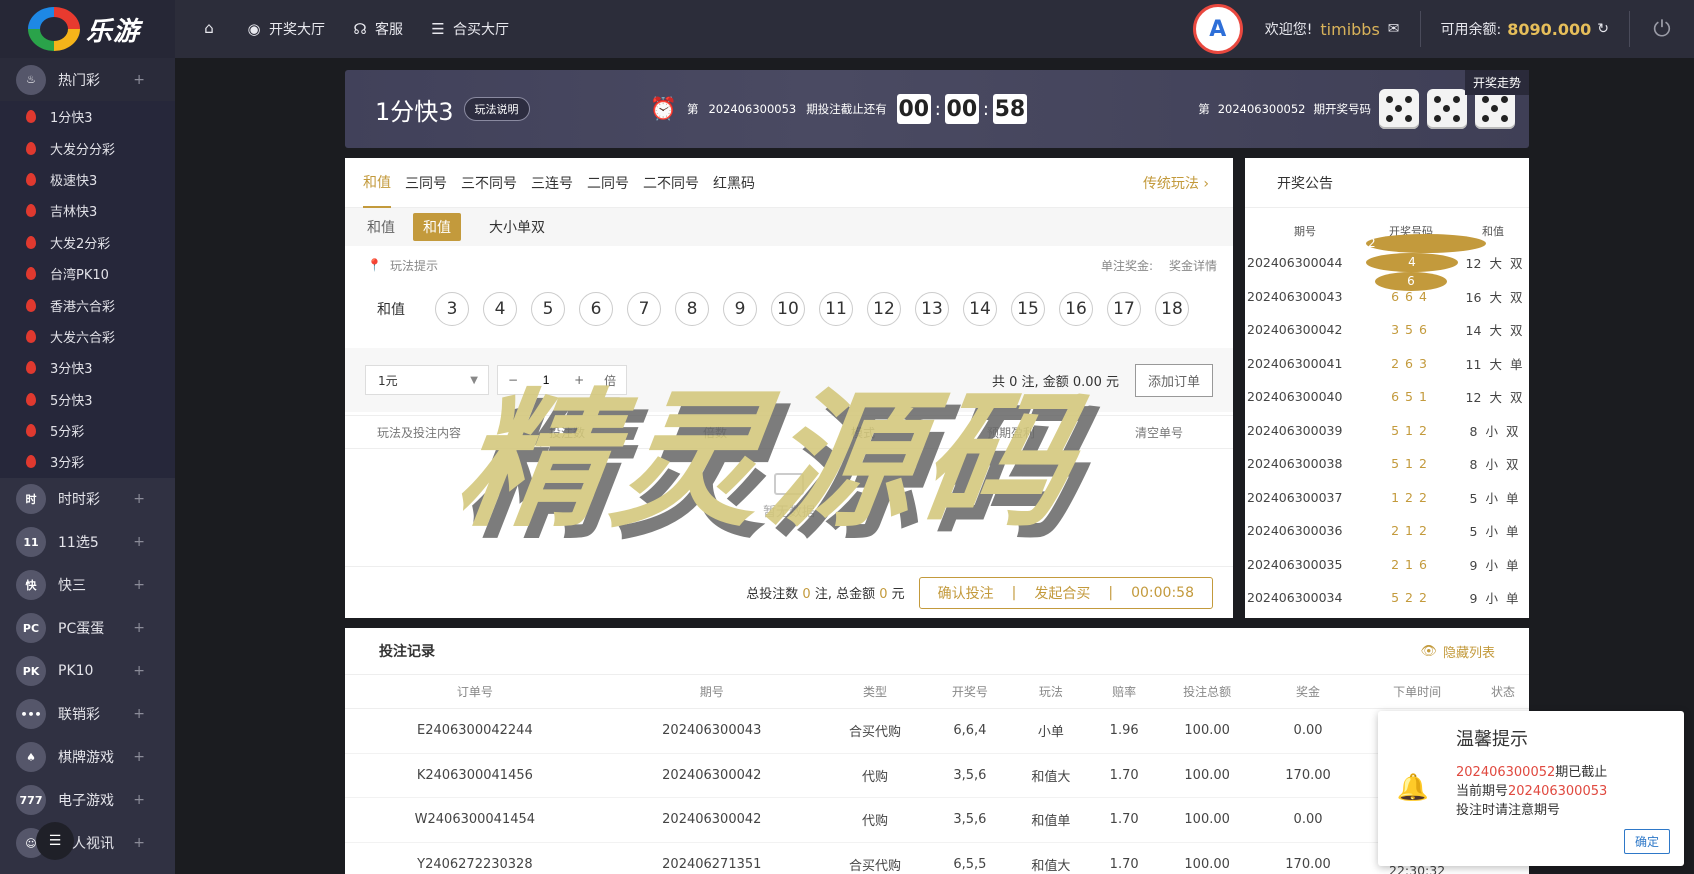  Describe the element at coordinates (209, 29) in the screenshot. I see `home-icon: ⌂` at that location.